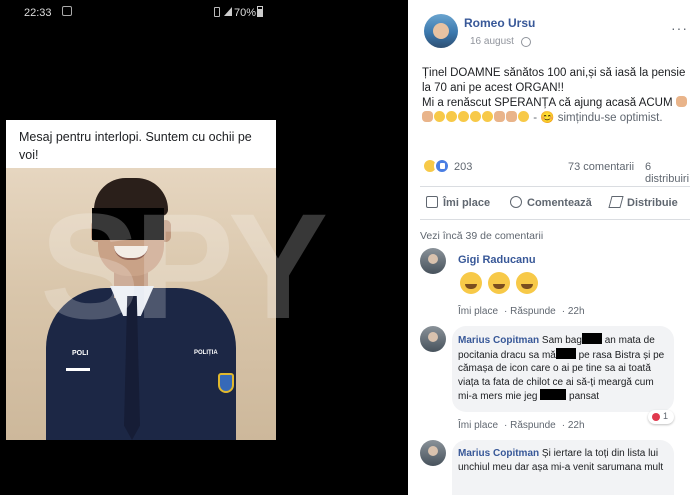 The width and height of the screenshot is (700, 495). Describe the element at coordinates (67, 11) in the screenshot. I see `notification-icon` at that location.